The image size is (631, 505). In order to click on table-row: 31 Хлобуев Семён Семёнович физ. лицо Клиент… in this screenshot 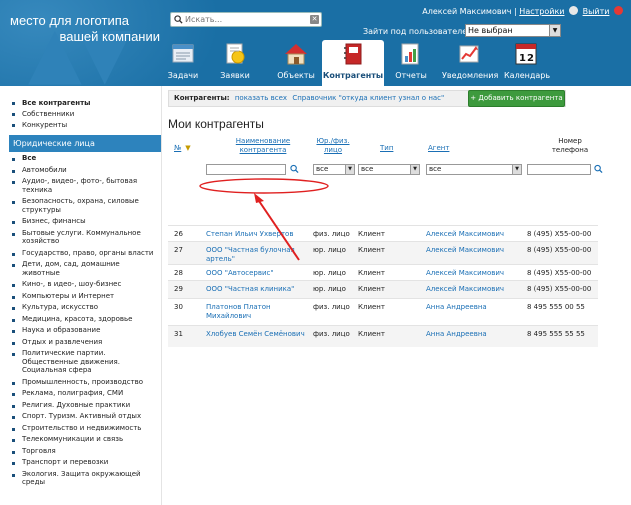, I will do `click(383, 336)`.